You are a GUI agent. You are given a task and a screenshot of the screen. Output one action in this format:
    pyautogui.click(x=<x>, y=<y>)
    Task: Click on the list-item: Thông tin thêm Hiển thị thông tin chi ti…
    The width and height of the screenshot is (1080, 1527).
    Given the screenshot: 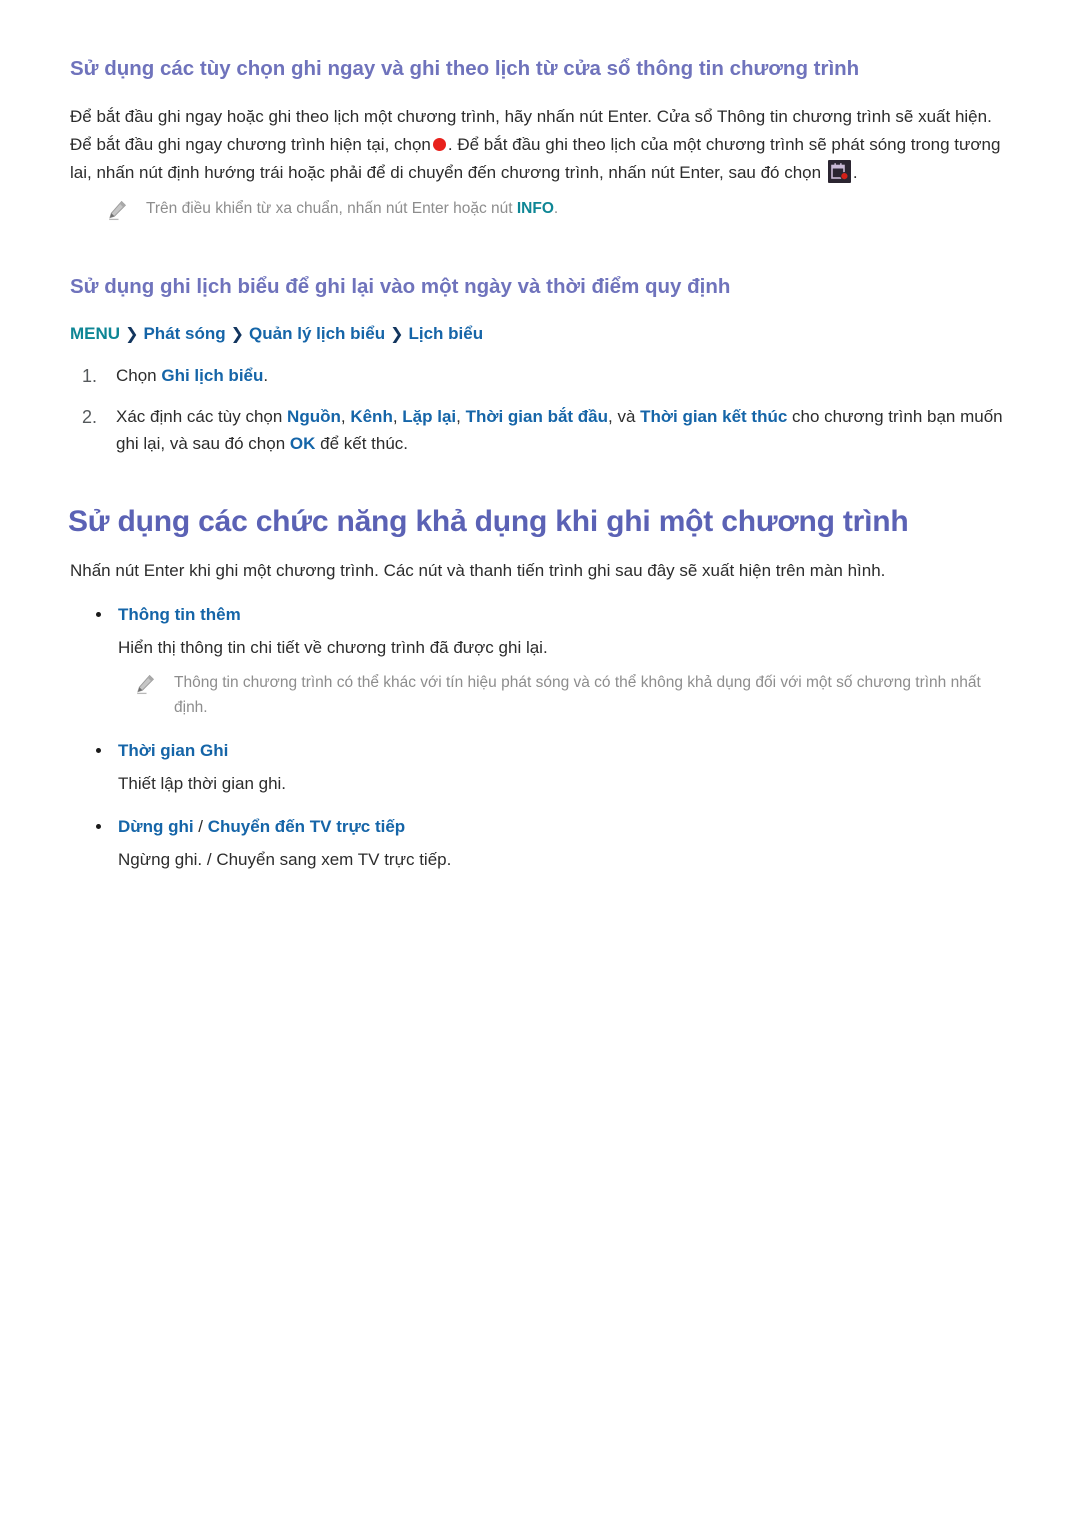 What is the action you would take?
    pyautogui.click(x=540, y=661)
    